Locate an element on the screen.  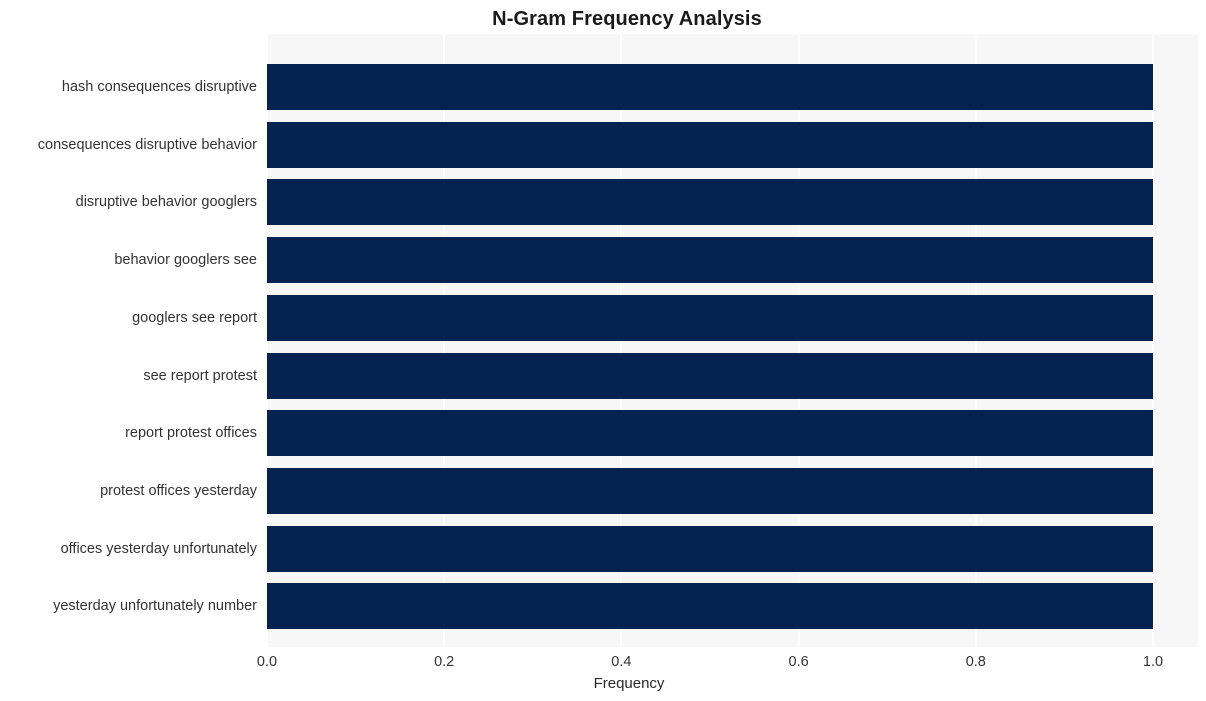
y-axis-tick-label: report protest offices is located at coordinates (191, 433).